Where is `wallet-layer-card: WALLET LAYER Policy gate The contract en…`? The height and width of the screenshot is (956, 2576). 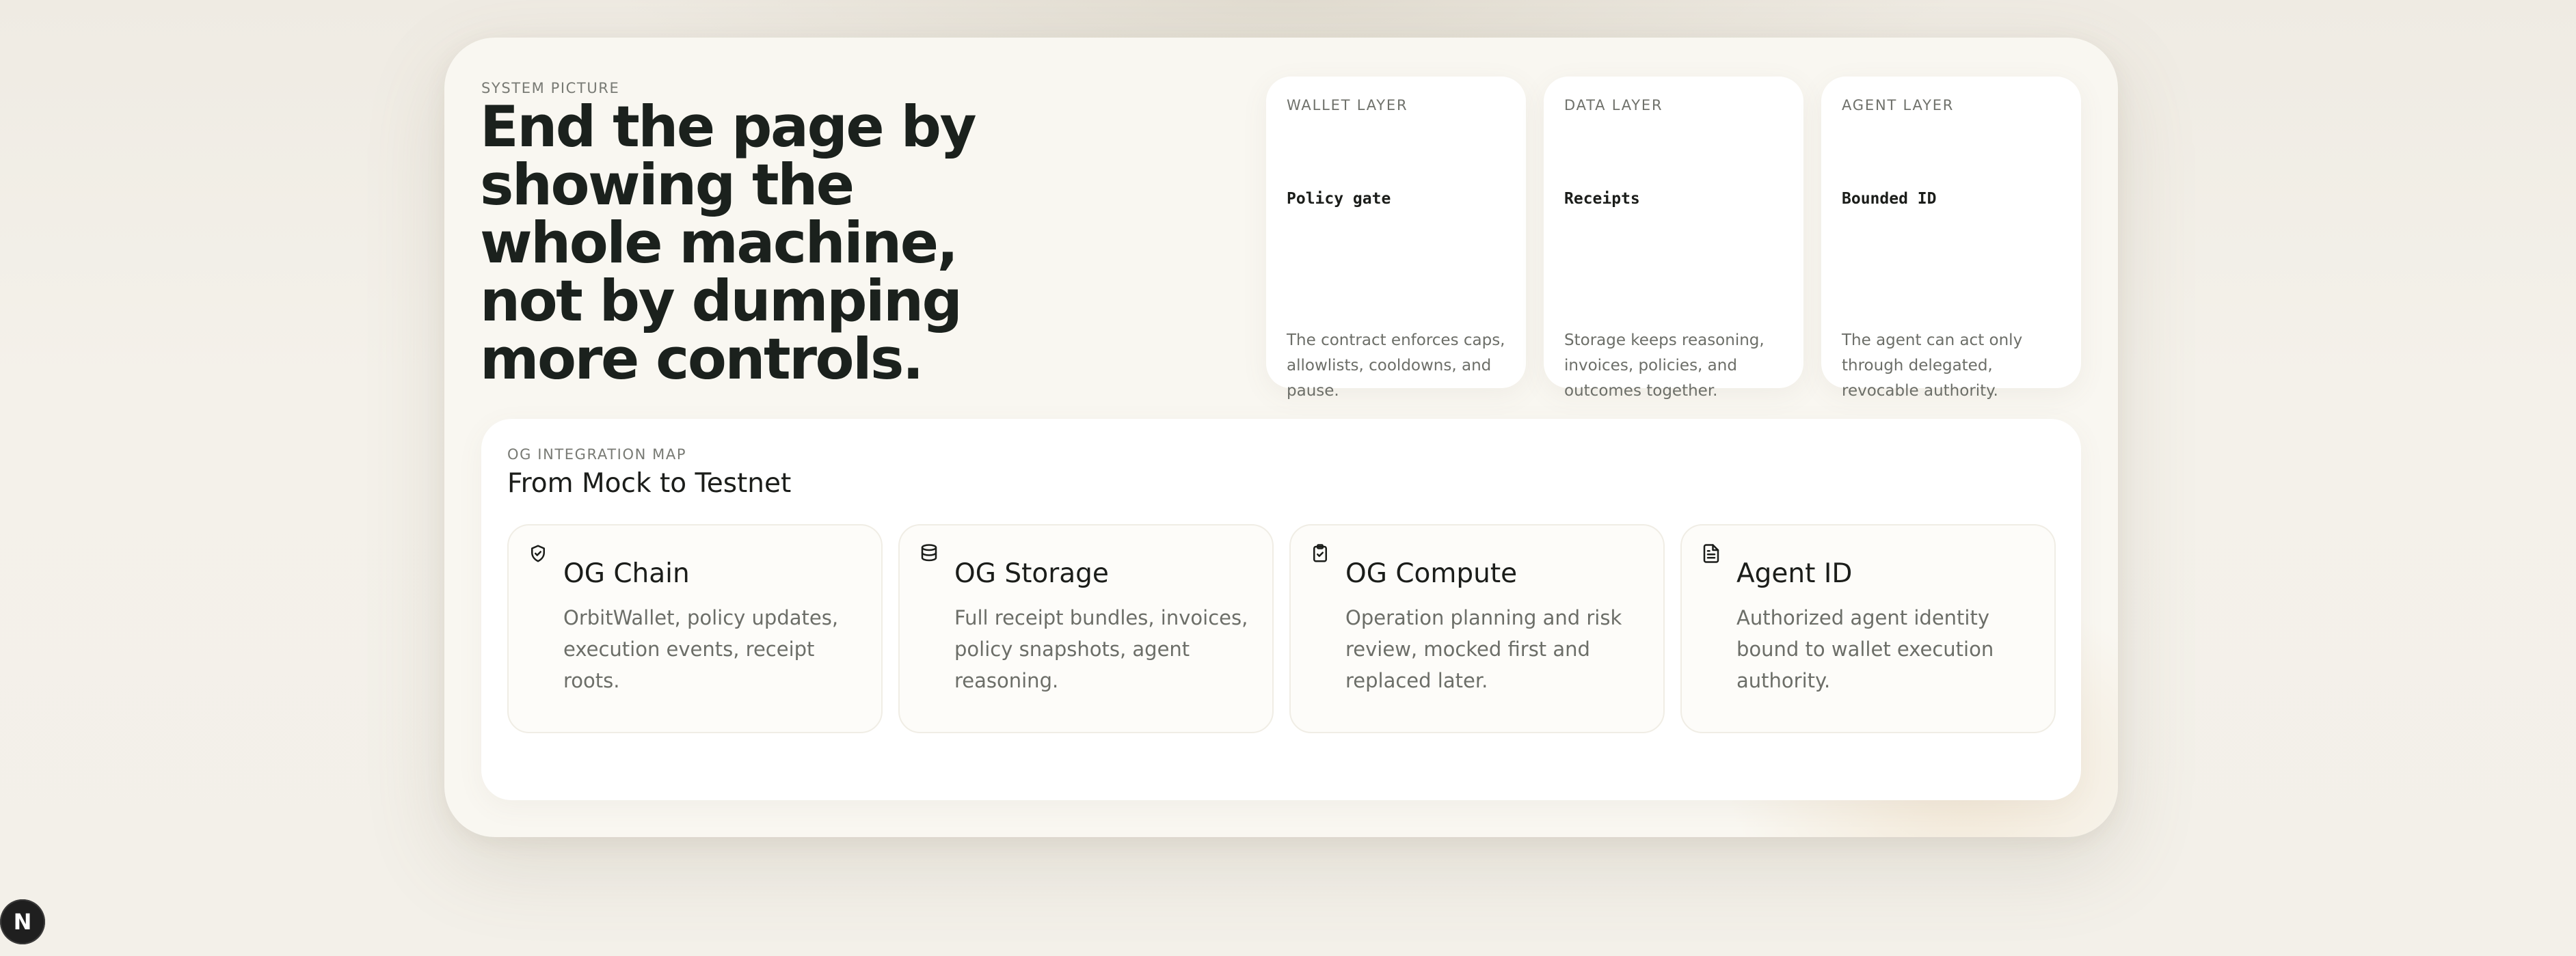 wallet-layer-card: WALLET LAYER Policy gate The contract en… is located at coordinates (1396, 238).